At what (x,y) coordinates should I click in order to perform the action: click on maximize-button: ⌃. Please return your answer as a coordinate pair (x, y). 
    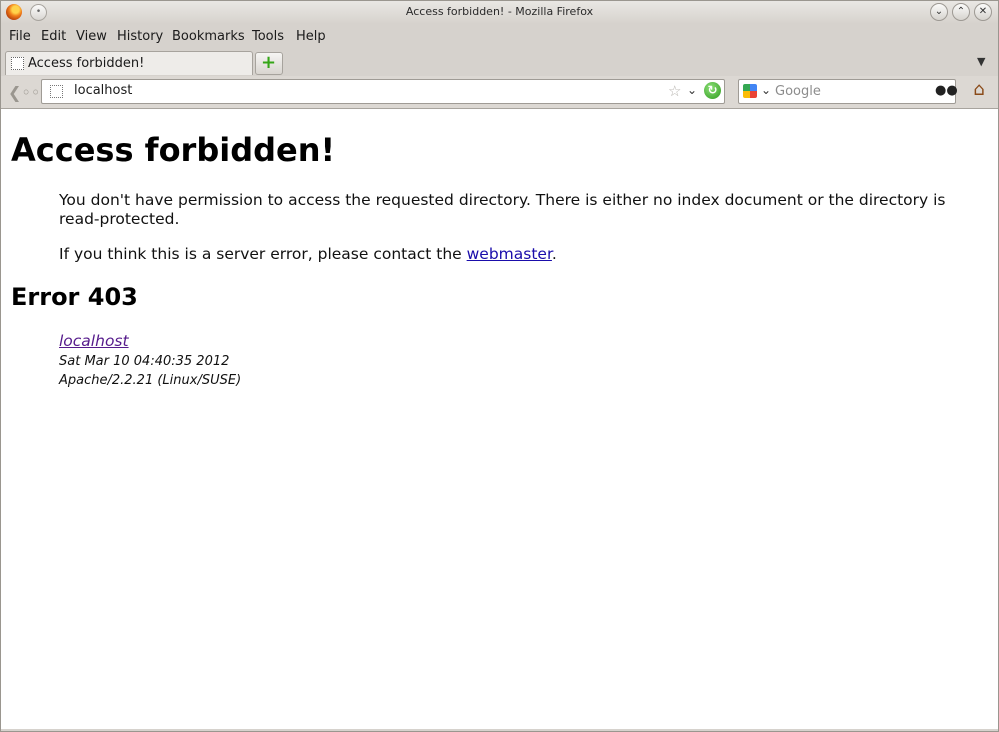
    Looking at the image, I should click on (961, 12).